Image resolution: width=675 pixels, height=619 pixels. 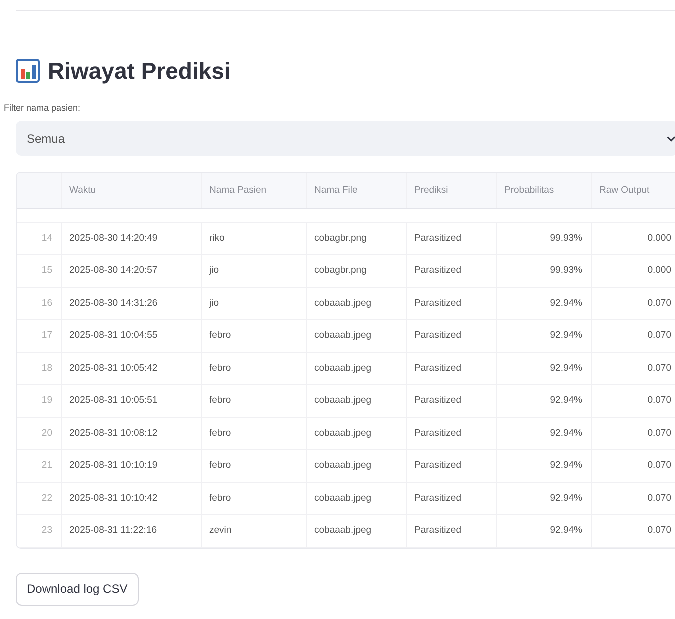 I want to click on download-button: Download log CSV, so click(x=77, y=589).